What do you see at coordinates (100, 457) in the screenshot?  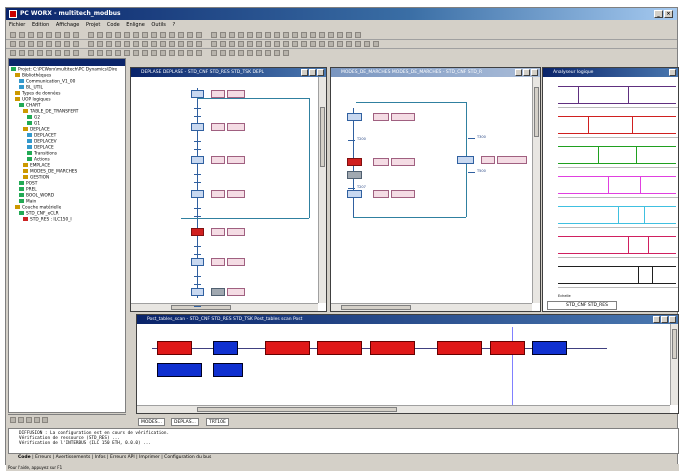 I see `output-tab-infos: Infos` at bounding box center [100, 457].